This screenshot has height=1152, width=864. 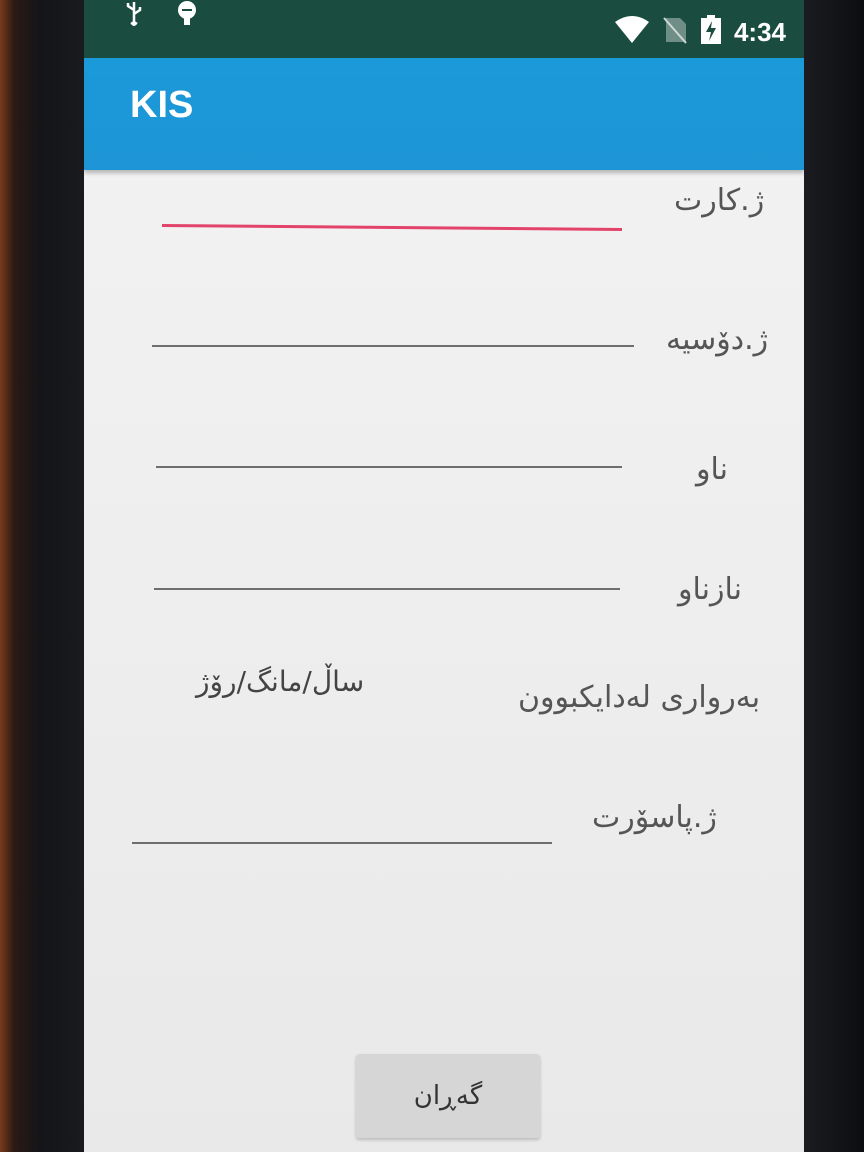 I want to click on system-status-icons: 4:34, so click(x=700, y=32).